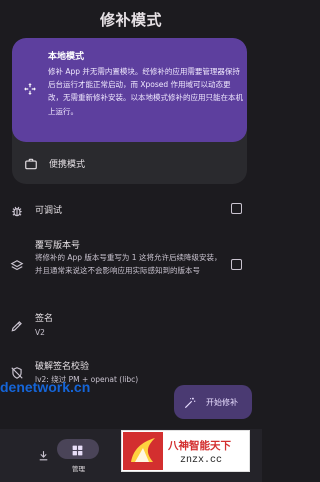  I want to click on app-bar: 修补模式, so click(131, 19).